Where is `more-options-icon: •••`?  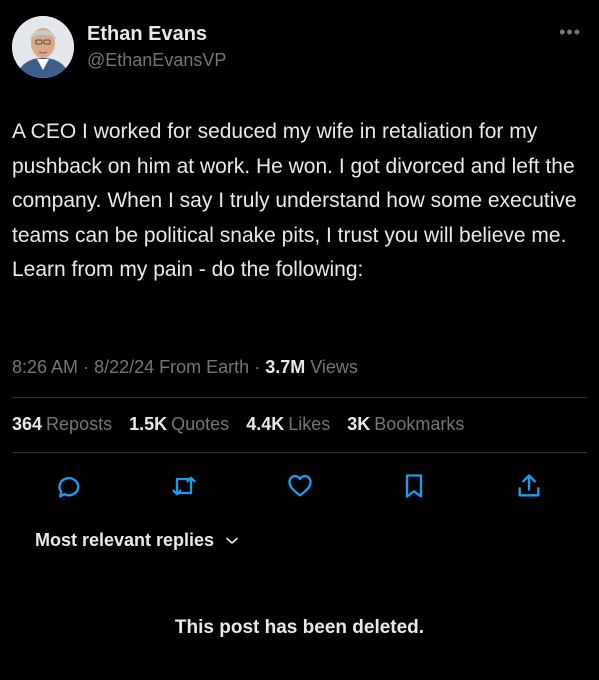 more-options-icon: ••• is located at coordinates (570, 32).